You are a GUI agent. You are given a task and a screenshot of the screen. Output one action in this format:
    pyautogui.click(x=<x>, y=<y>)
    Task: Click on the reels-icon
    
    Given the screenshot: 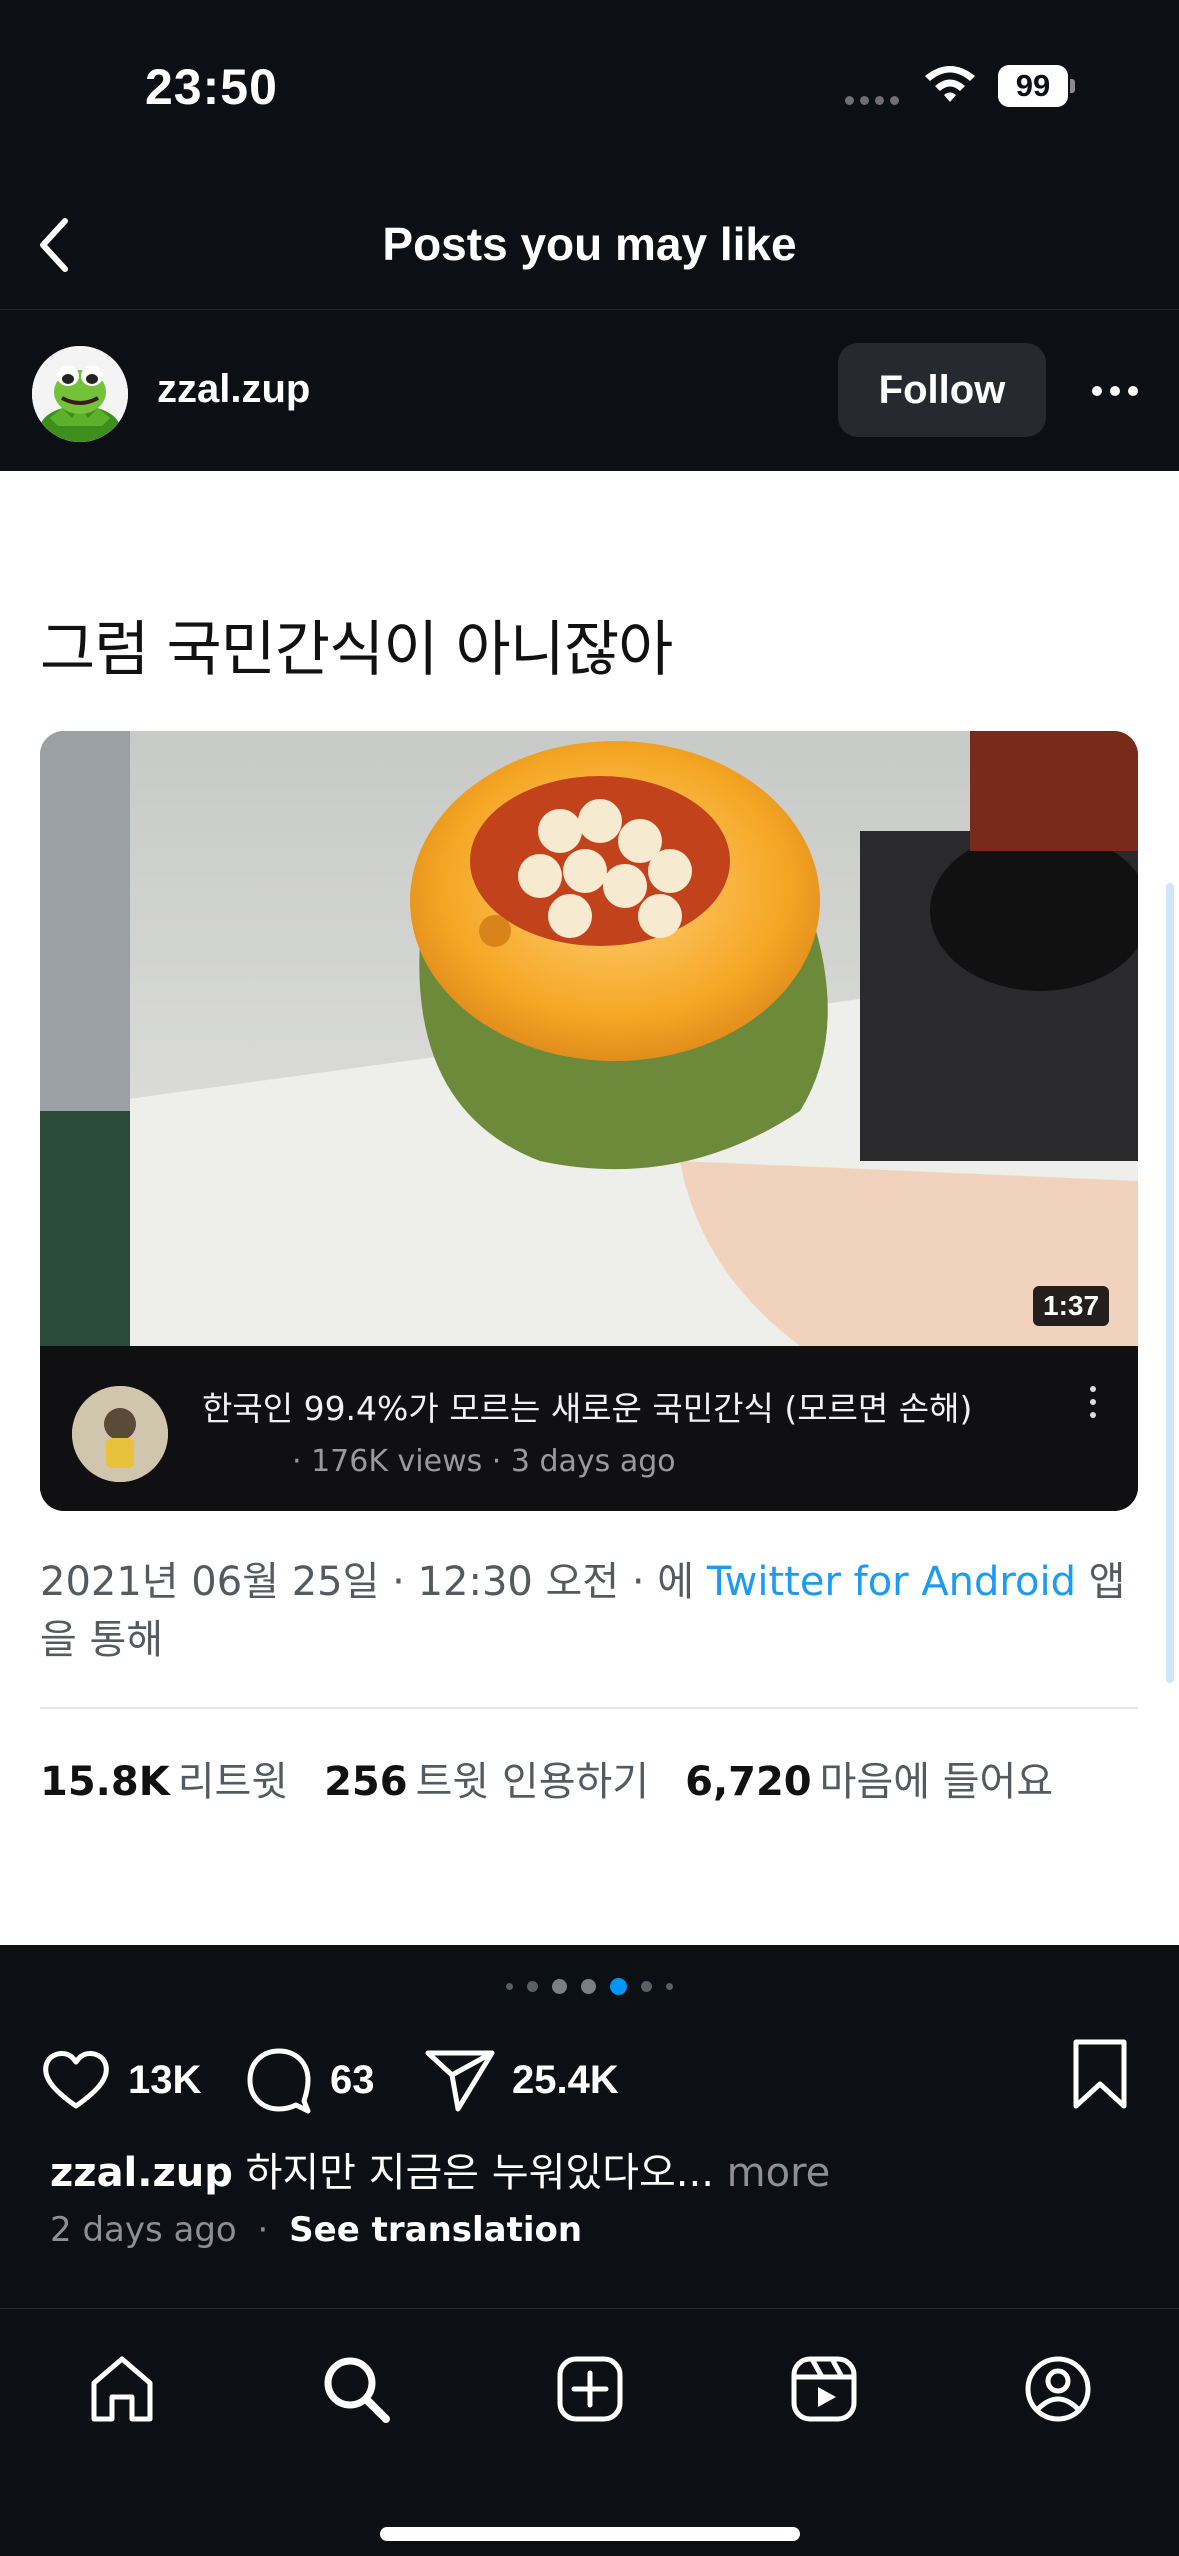 What is the action you would take?
    pyautogui.click(x=824, y=2389)
    